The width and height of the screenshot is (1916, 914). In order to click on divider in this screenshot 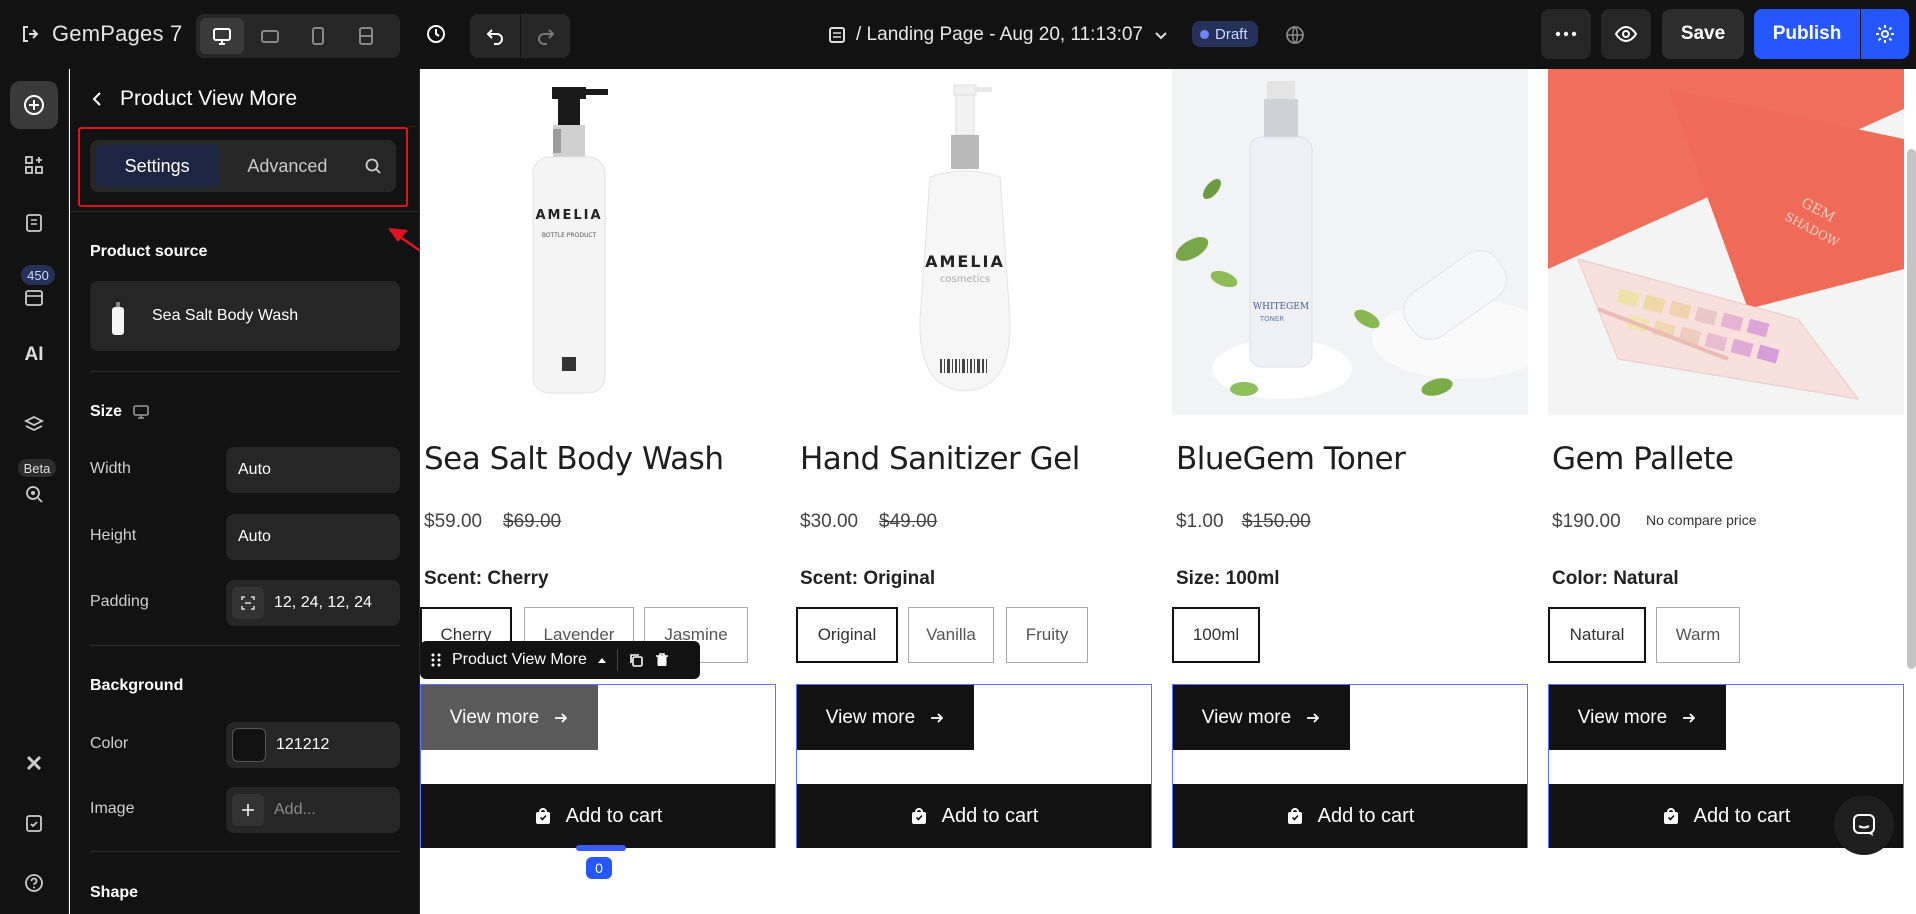, I will do `click(245, 645)`.